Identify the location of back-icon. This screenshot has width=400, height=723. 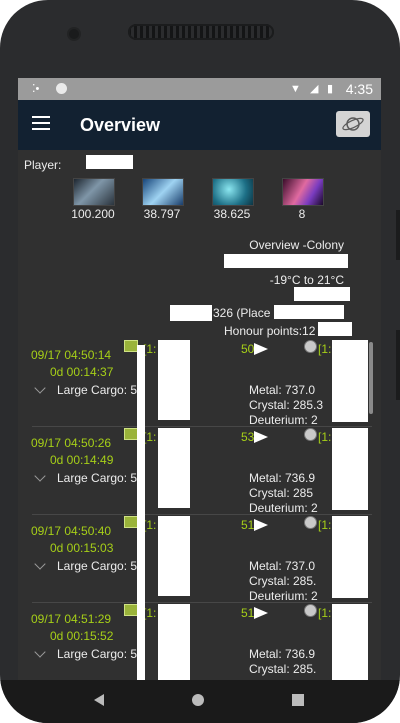
(99, 700).